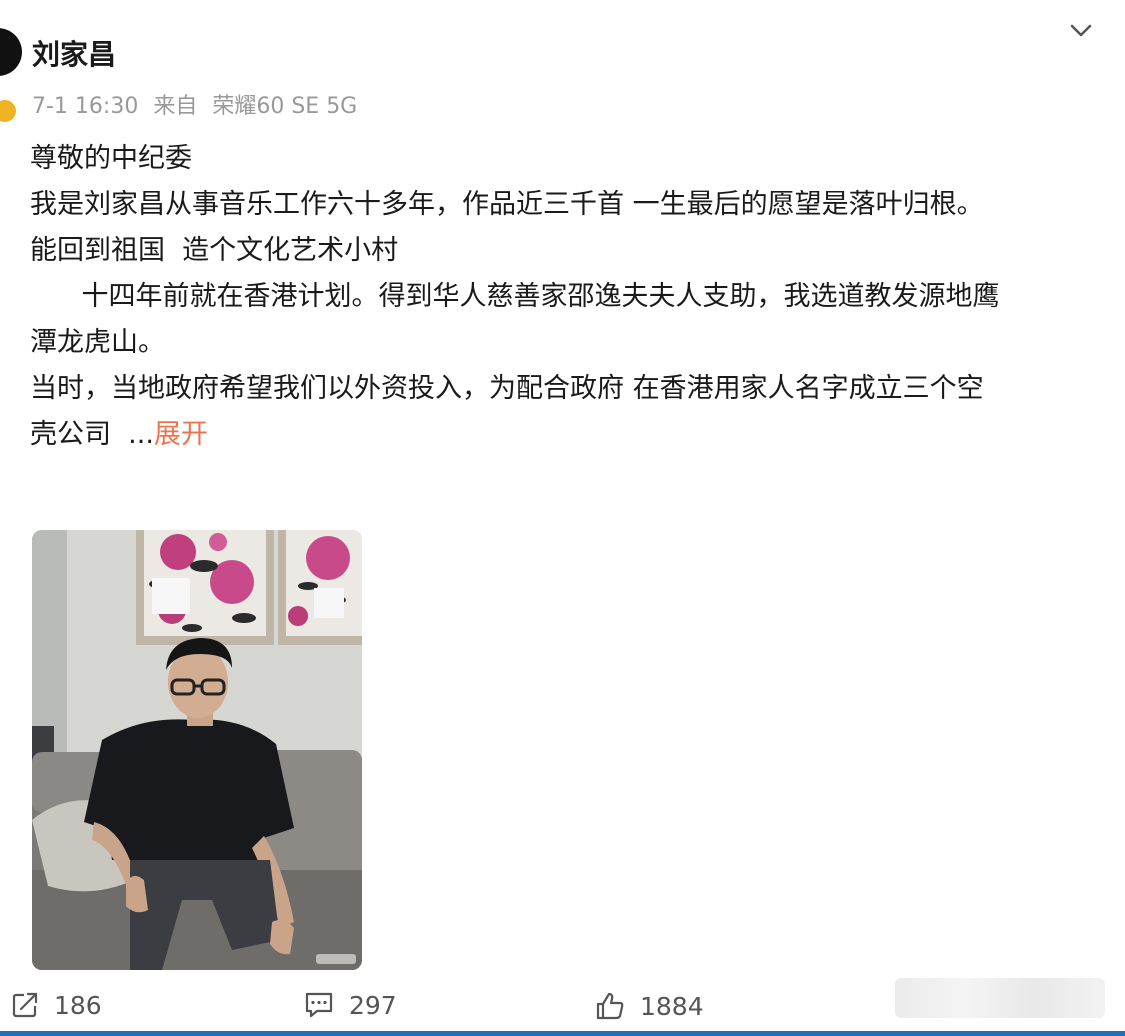  What do you see at coordinates (97, 342) in the screenshot?
I see `post-line: 潭龙虎山。` at bounding box center [97, 342].